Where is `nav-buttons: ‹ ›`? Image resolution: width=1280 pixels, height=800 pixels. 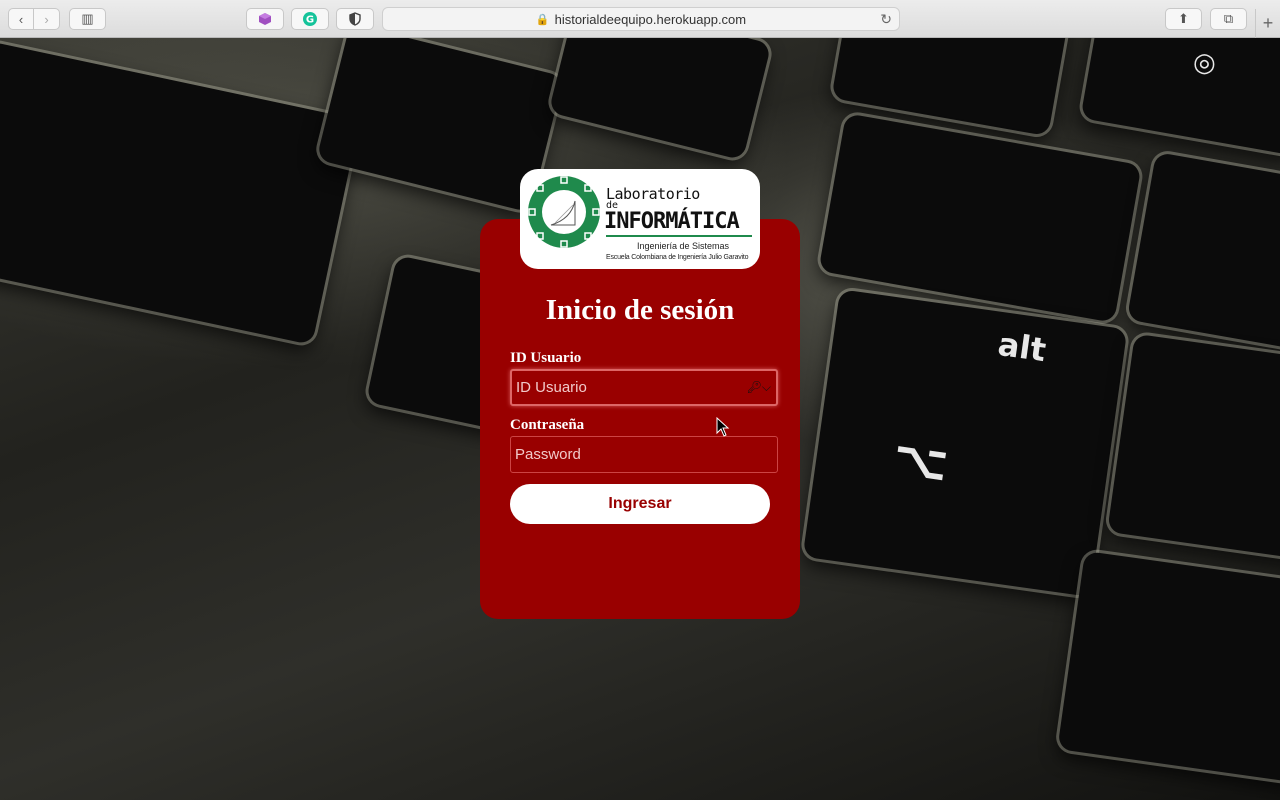 nav-buttons: ‹ › is located at coordinates (34, 19).